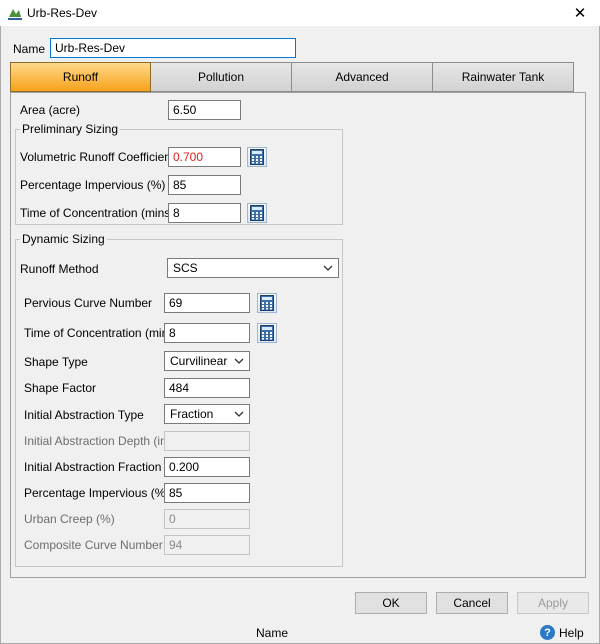 The width and height of the screenshot is (600, 644). Describe the element at coordinates (362, 77) in the screenshot. I see `tab-advanced: Advanced` at that location.